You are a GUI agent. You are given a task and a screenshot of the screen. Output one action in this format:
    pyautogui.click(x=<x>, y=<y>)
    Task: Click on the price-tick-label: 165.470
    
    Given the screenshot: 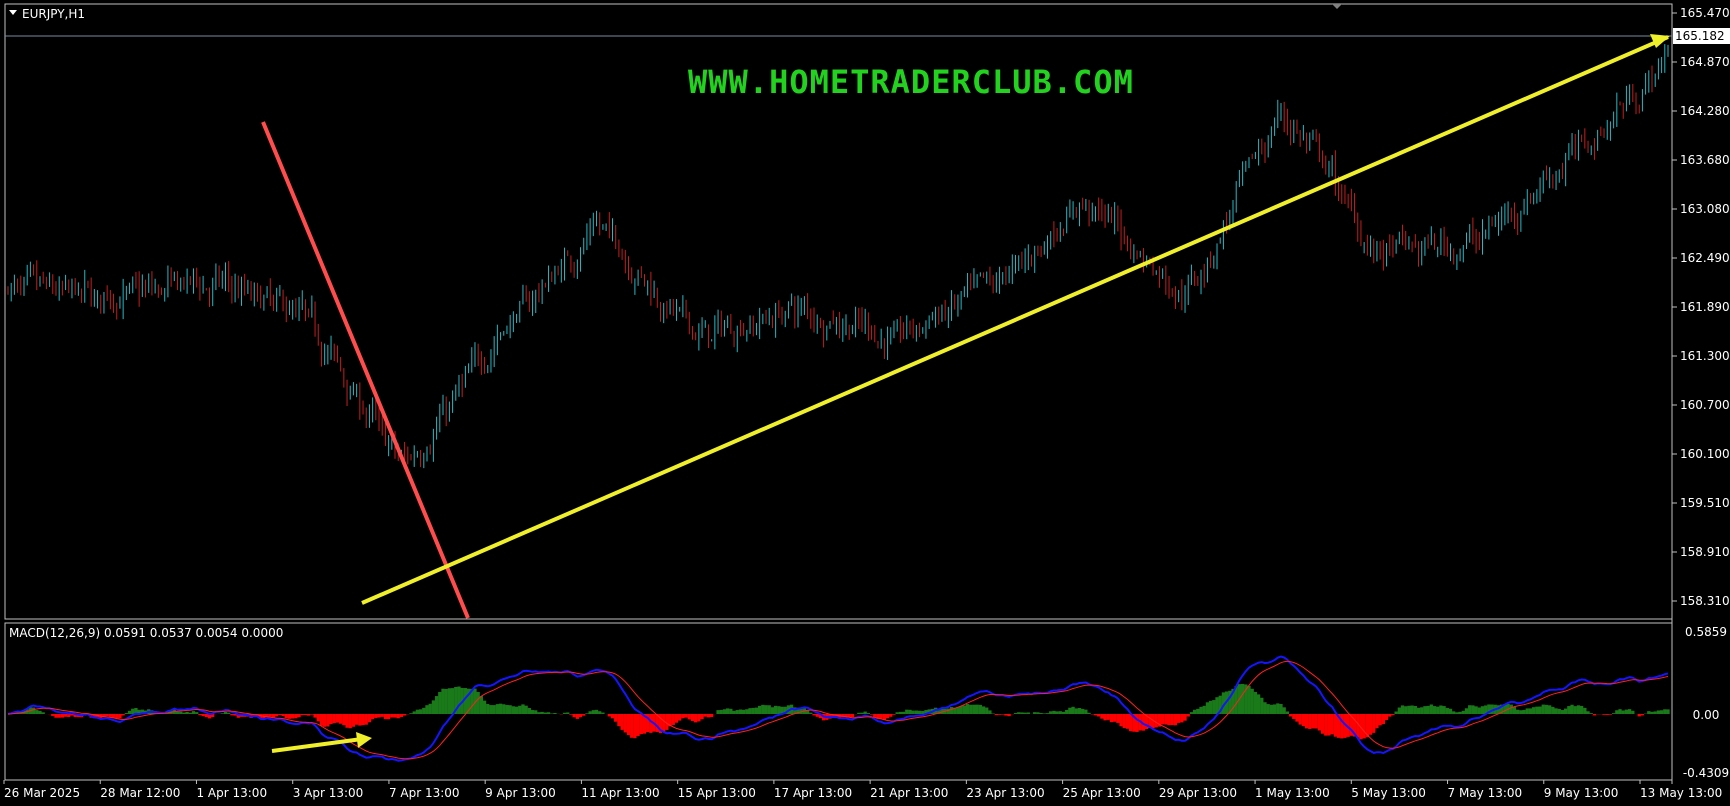 What is the action you would take?
    pyautogui.click(x=1705, y=13)
    